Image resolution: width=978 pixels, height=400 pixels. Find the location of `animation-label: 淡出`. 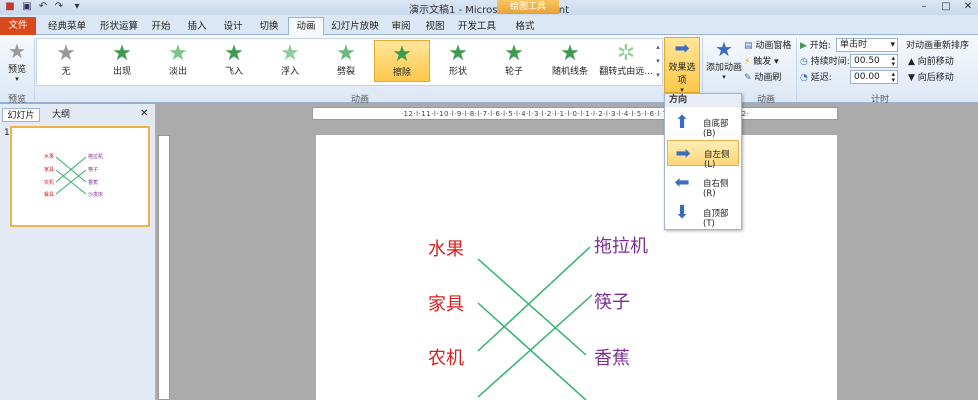

animation-label: 淡出 is located at coordinates (177, 72).